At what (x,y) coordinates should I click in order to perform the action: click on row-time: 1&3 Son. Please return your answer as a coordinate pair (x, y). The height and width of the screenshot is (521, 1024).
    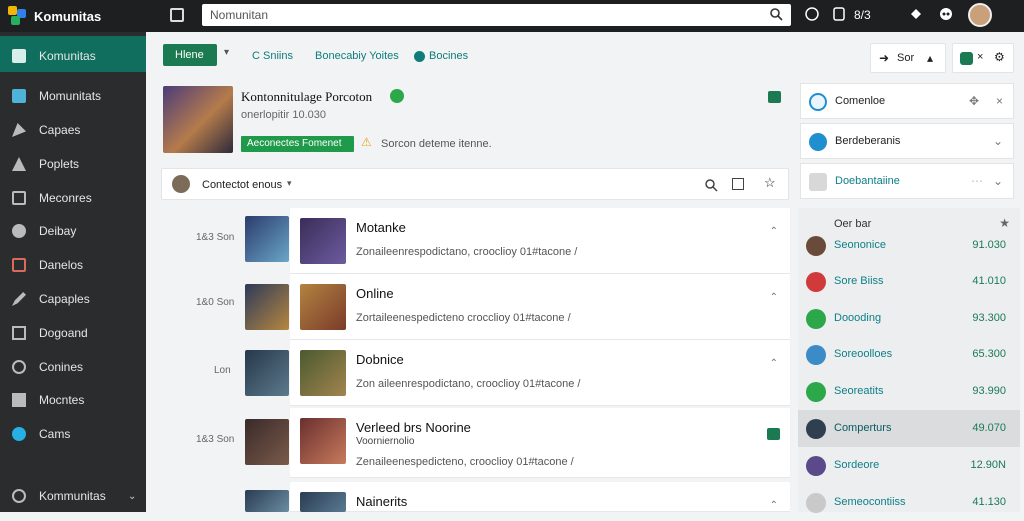
    Looking at the image, I should click on (215, 439).